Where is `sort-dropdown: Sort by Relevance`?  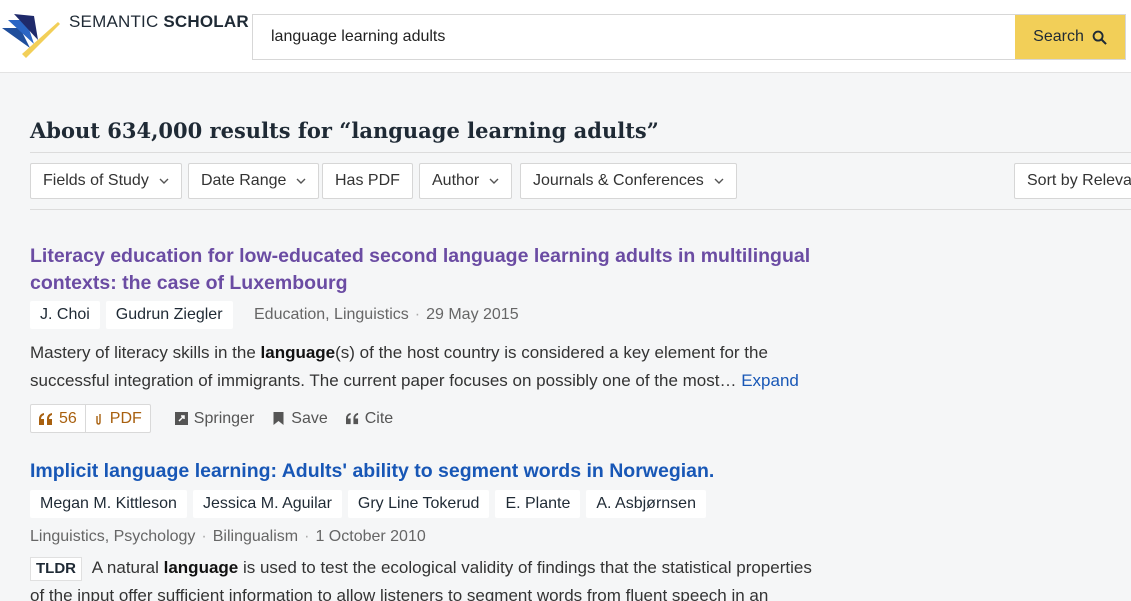 sort-dropdown: Sort by Relevance is located at coordinates (1072, 181).